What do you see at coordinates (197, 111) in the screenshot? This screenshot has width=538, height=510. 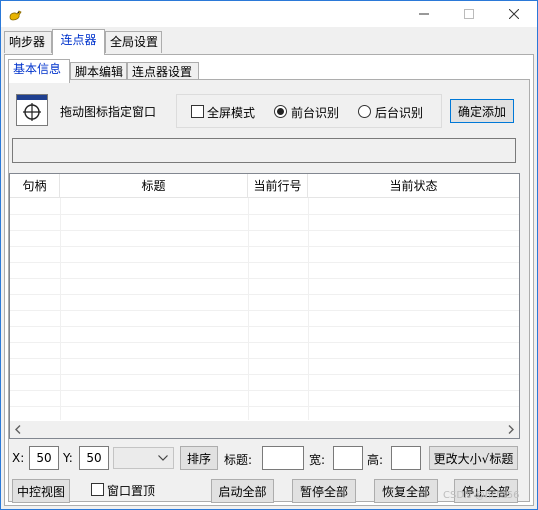 I see `fullscreen-checkbox` at bounding box center [197, 111].